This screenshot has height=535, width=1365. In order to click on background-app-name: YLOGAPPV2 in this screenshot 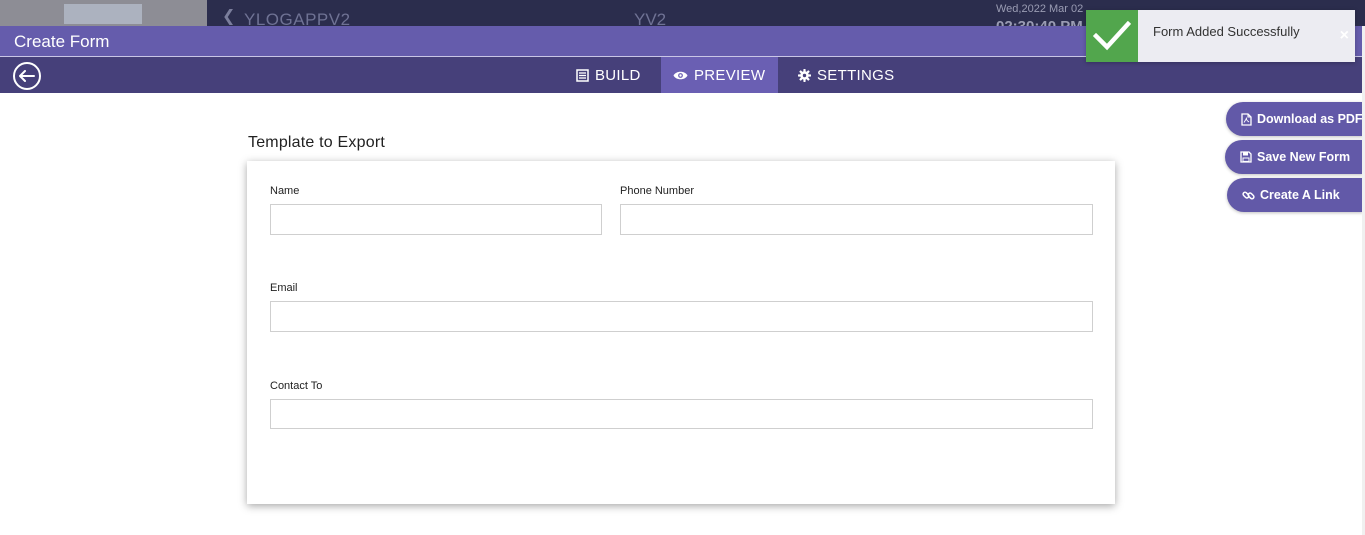, I will do `click(297, 18)`.